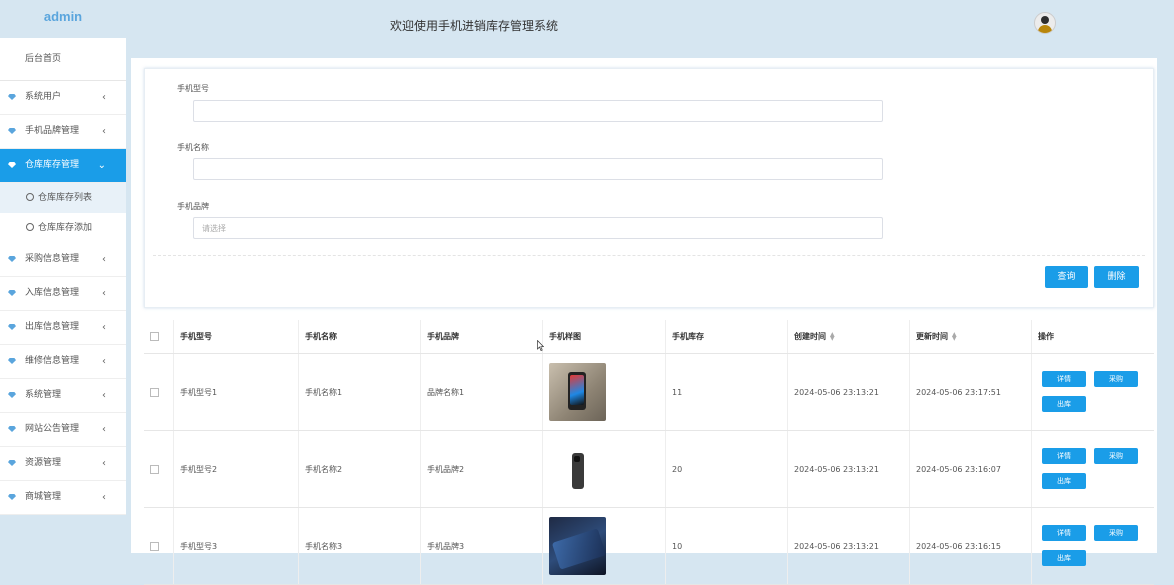  I want to click on sidebar-subitem-warehouse-list: 仓库库存列表, so click(63, 198).